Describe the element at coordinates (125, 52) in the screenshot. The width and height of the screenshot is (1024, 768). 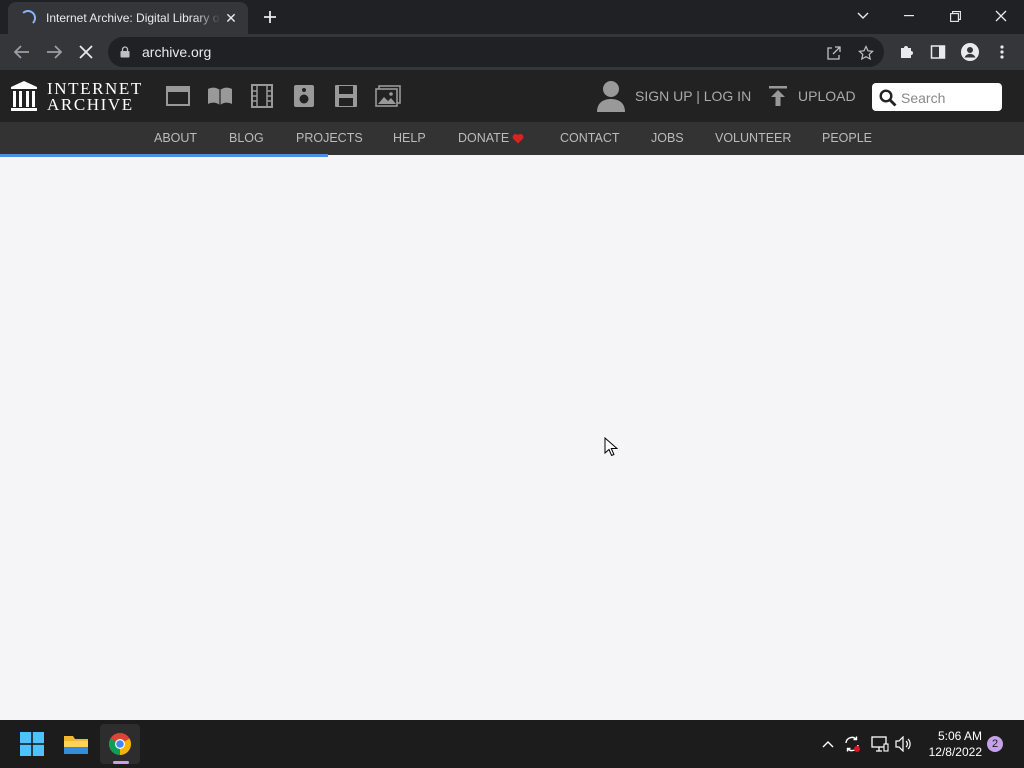
I see `lock-icon` at that location.